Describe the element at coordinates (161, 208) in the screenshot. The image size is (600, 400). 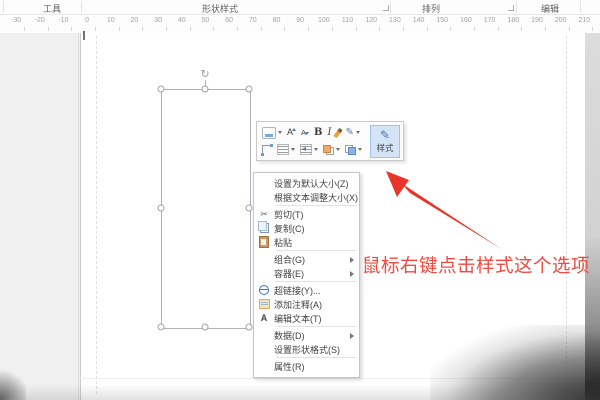
I see `selection-handle-w` at that location.